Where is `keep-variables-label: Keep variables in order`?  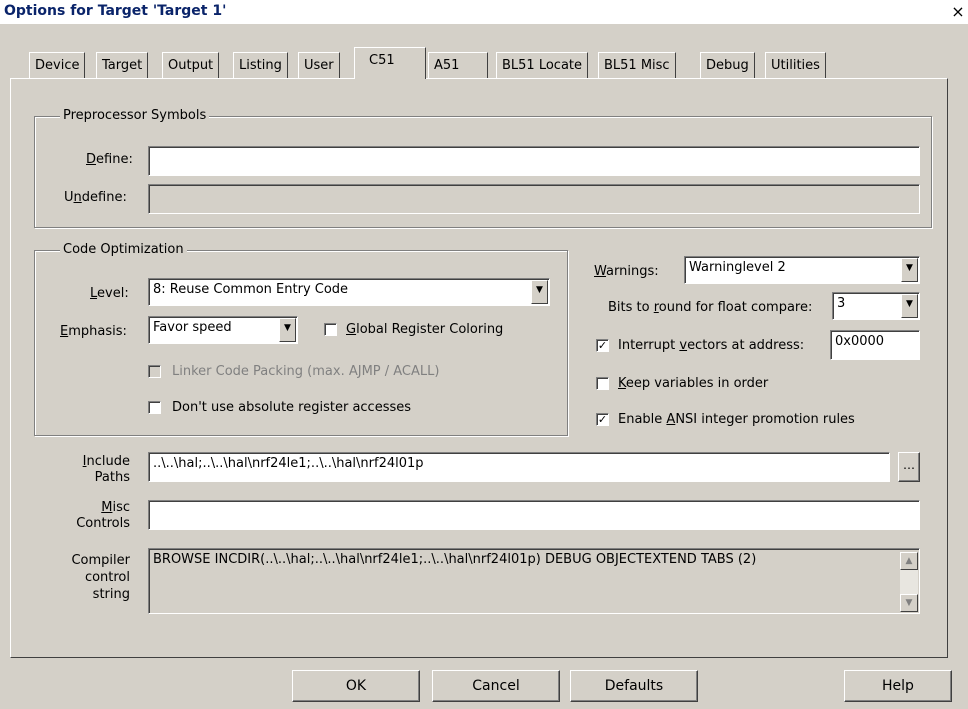 keep-variables-label: Keep variables in order is located at coordinates (693, 383).